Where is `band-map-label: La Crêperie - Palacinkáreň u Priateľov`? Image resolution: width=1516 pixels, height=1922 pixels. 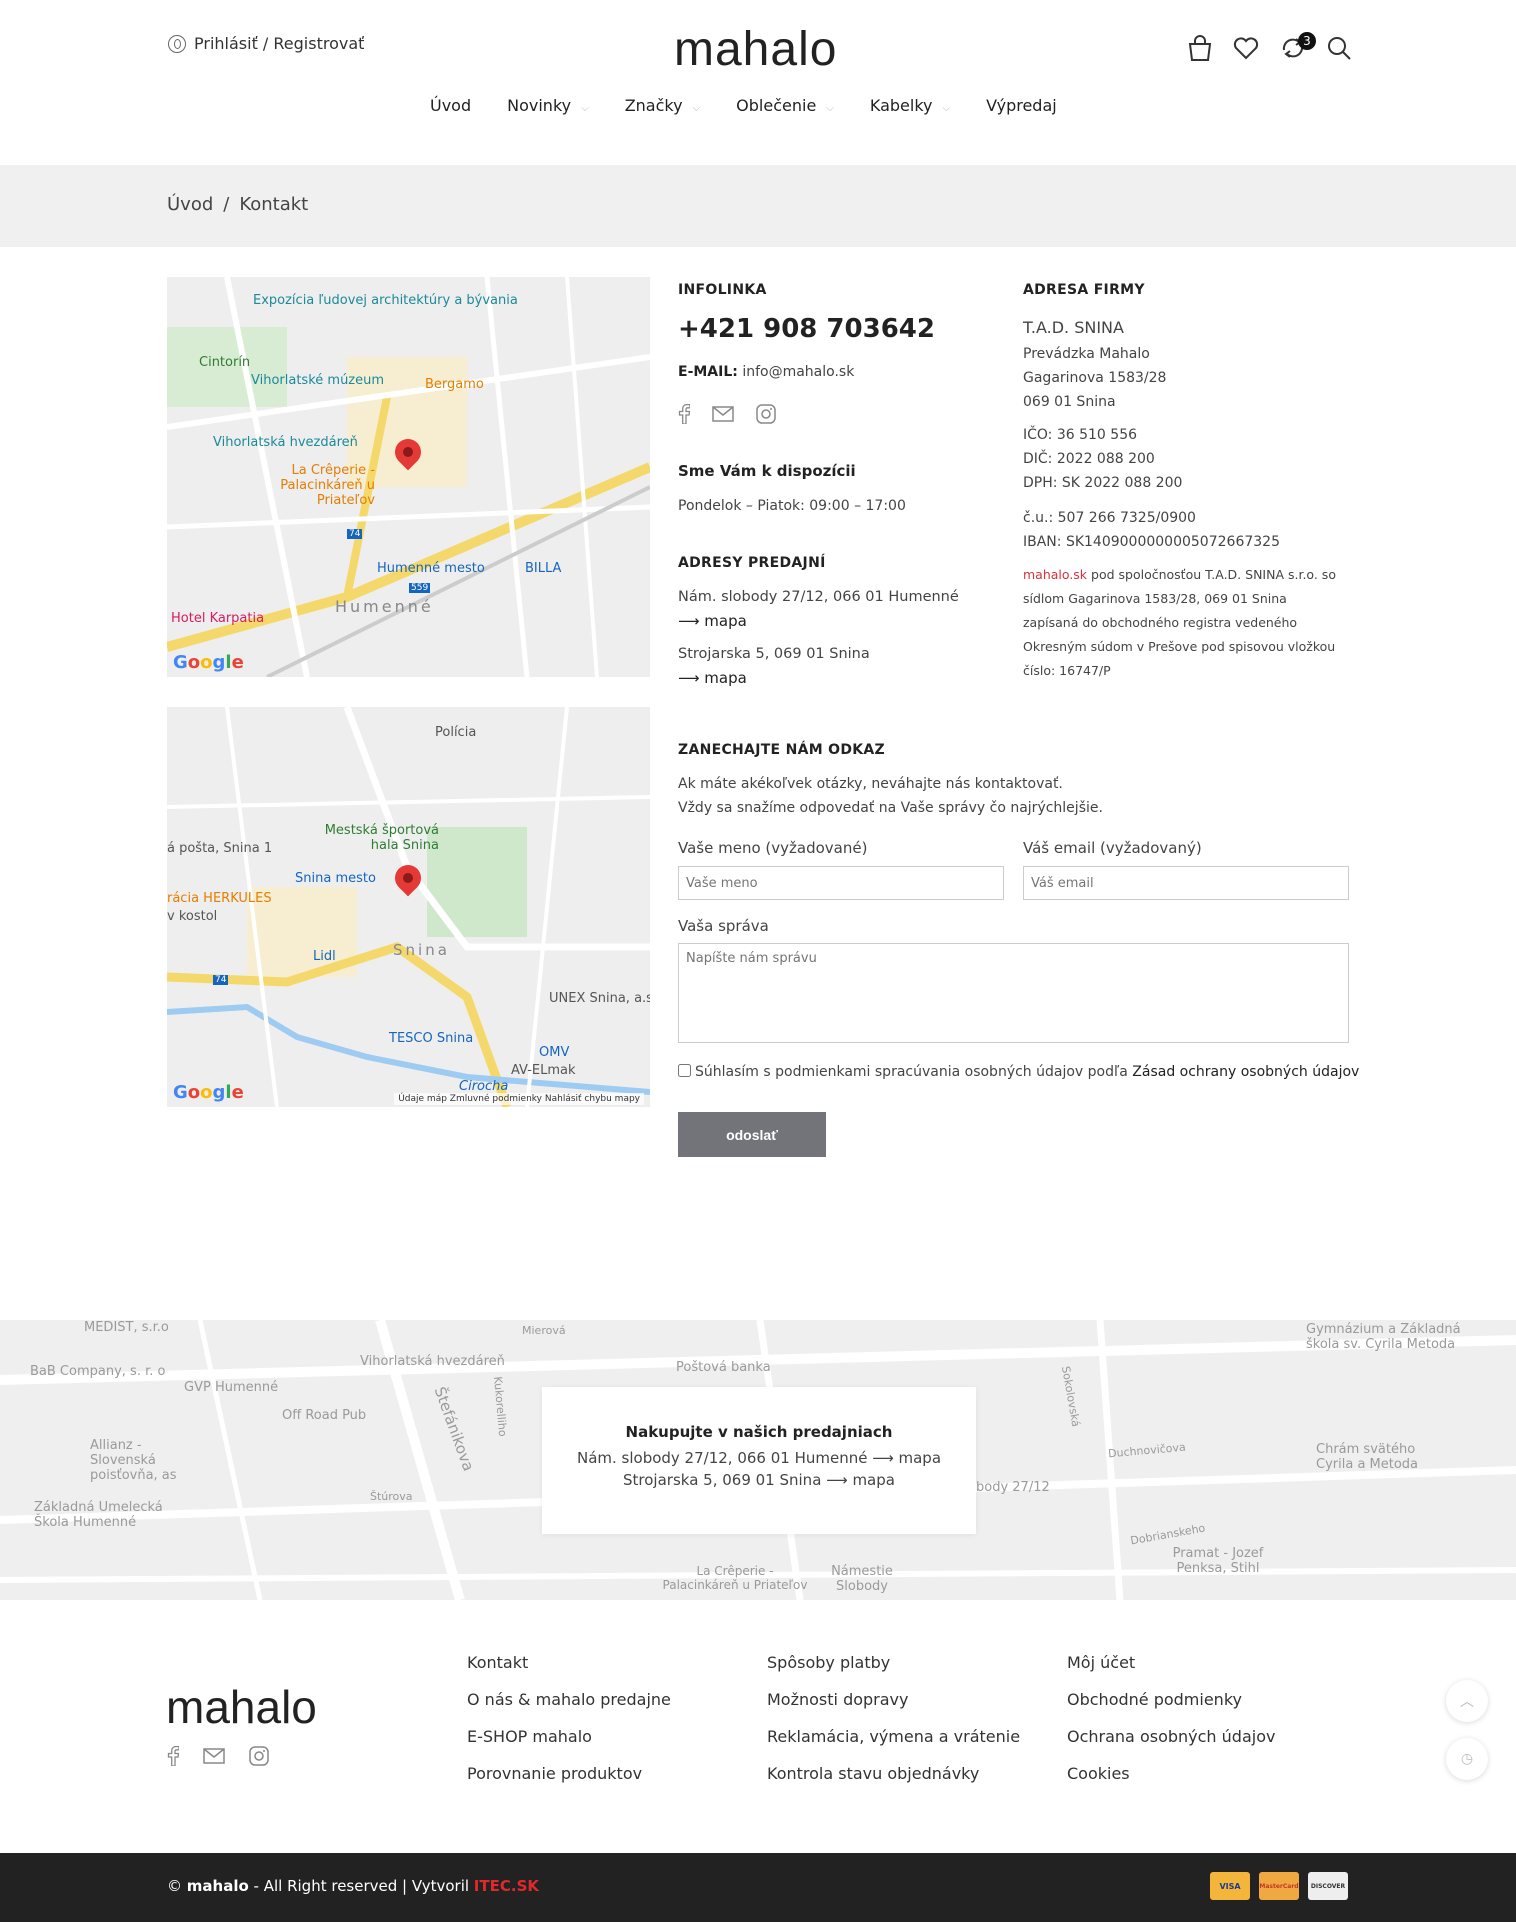
band-map-label: La Crêperie - Palacinkáreň u Priateľov is located at coordinates (735, 1578).